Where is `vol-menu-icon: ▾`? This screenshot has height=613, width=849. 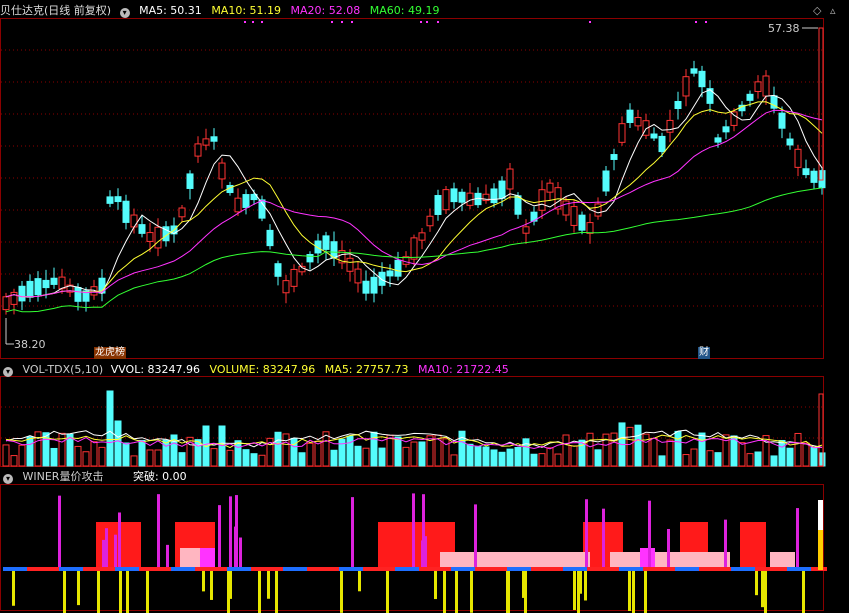
vol-menu-icon: ▾ is located at coordinates (8, 372).